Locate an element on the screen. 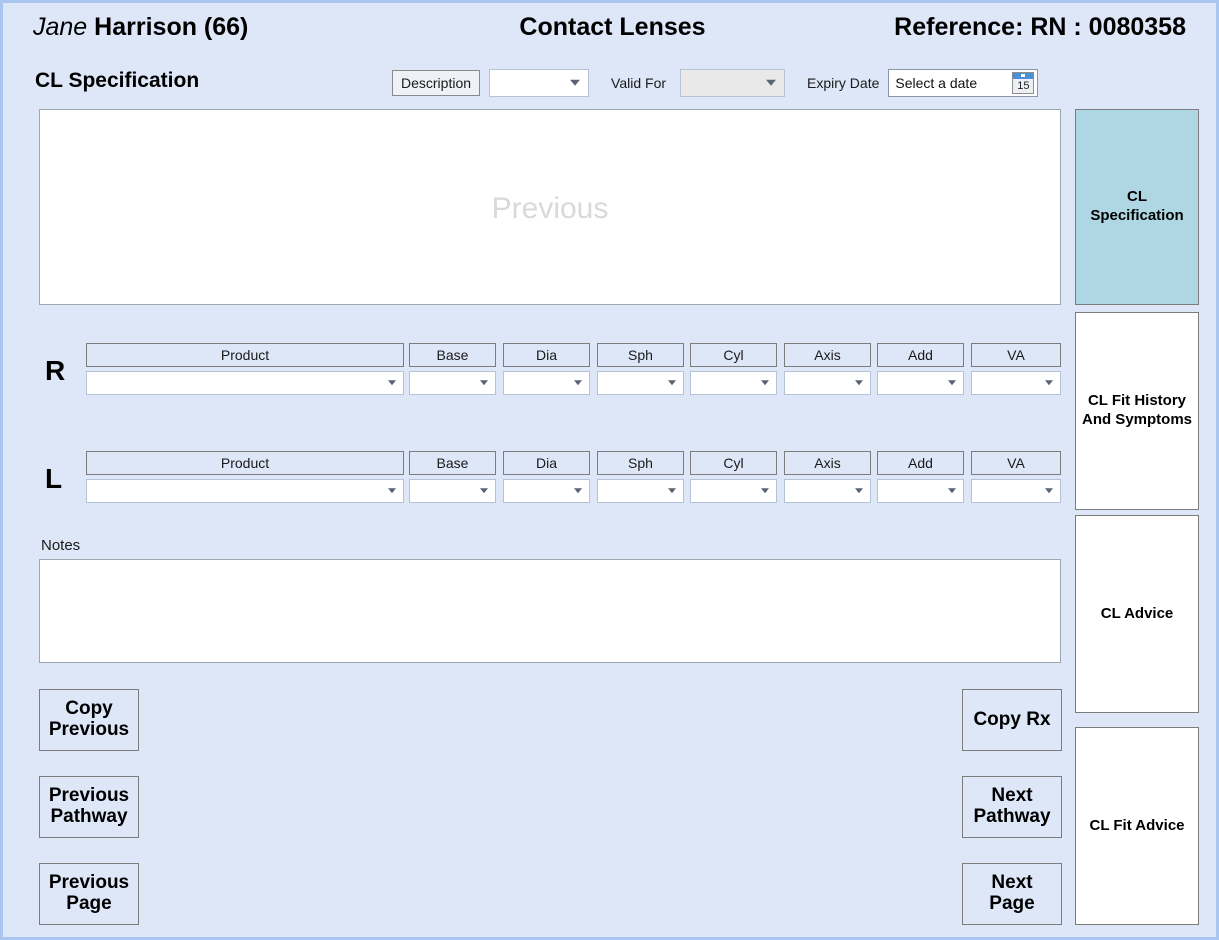  calendar-icon-day: 15 is located at coordinates (1023, 86).